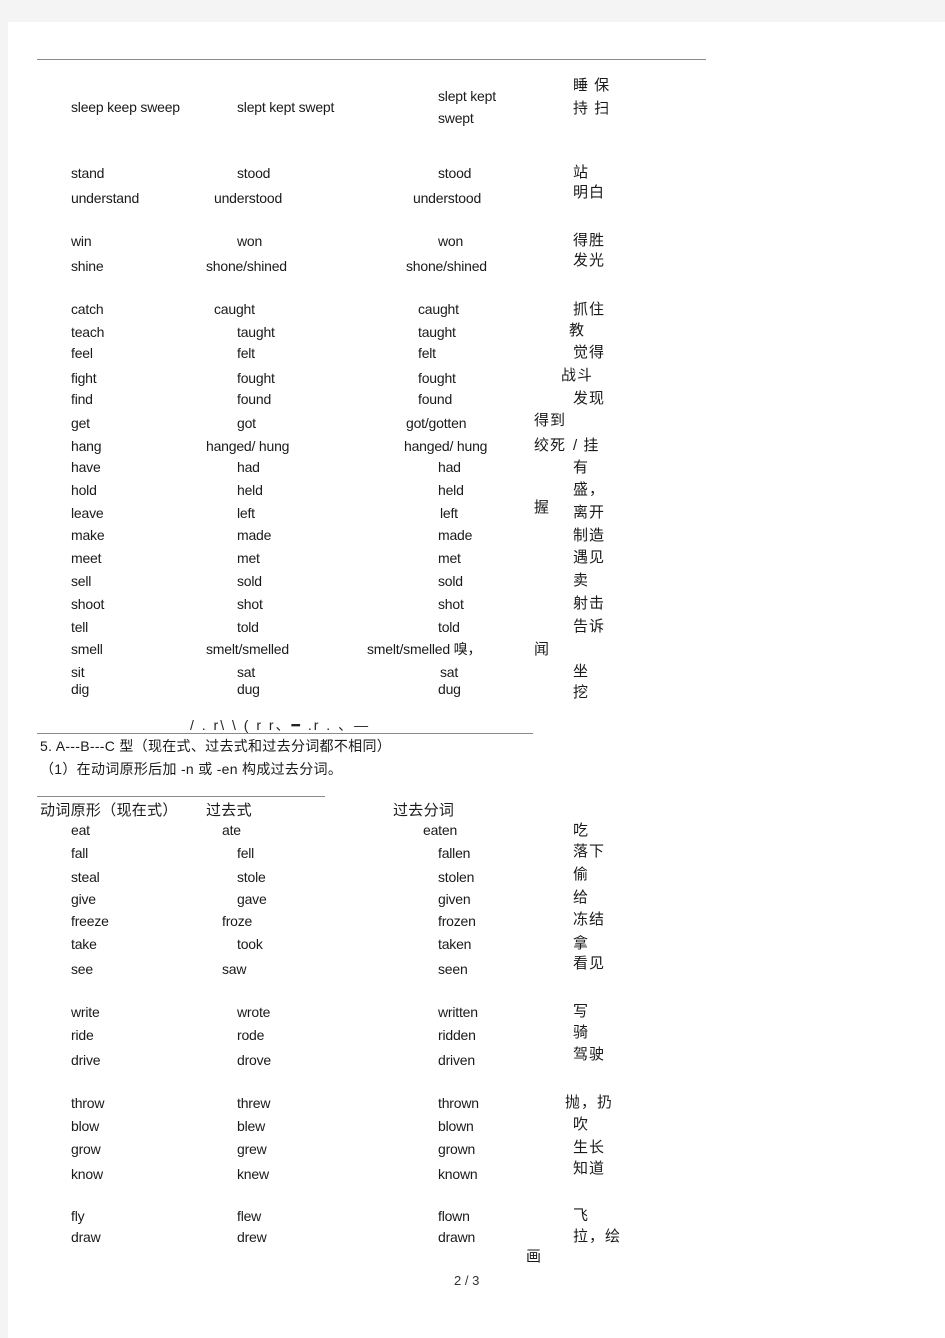  What do you see at coordinates (86, 1237) in the screenshot?
I see `base-form: draw` at bounding box center [86, 1237].